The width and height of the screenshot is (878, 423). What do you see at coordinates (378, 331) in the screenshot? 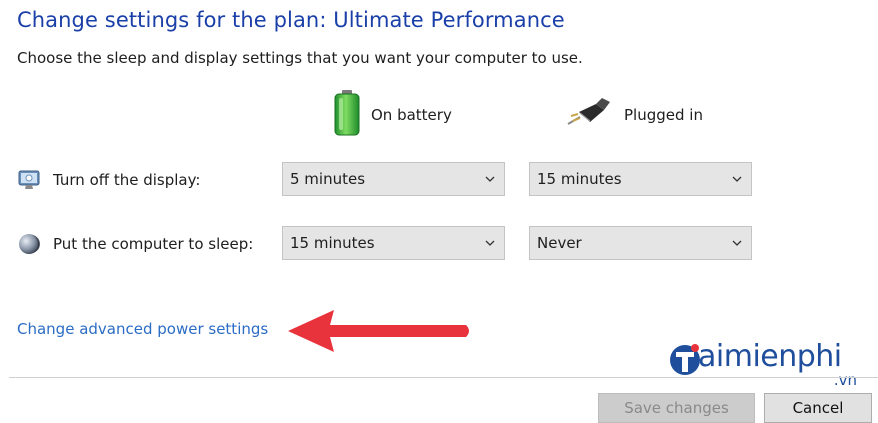
I see `red-arrow-annotation-icon` at bounding box center [378, 331].